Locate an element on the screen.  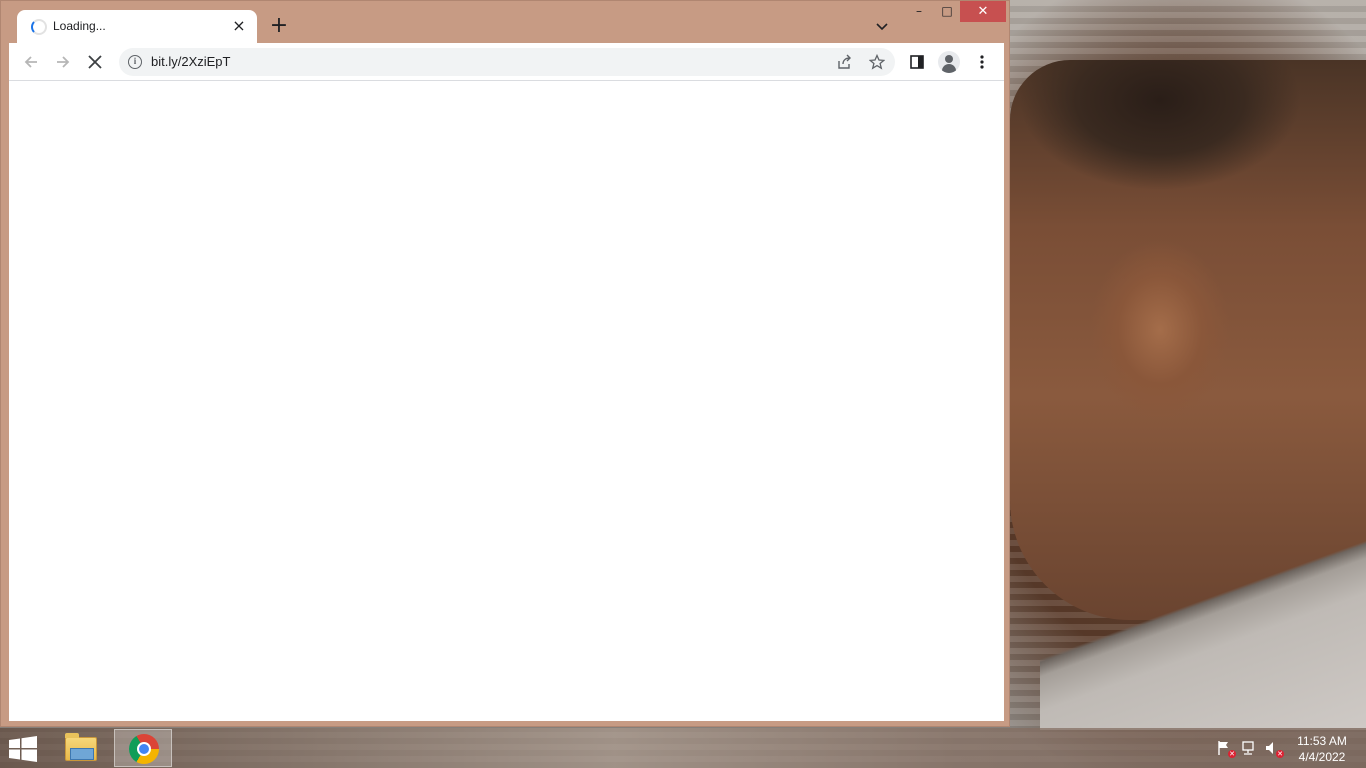
close-window-button: ✕ is located at coordinates (983, 11).